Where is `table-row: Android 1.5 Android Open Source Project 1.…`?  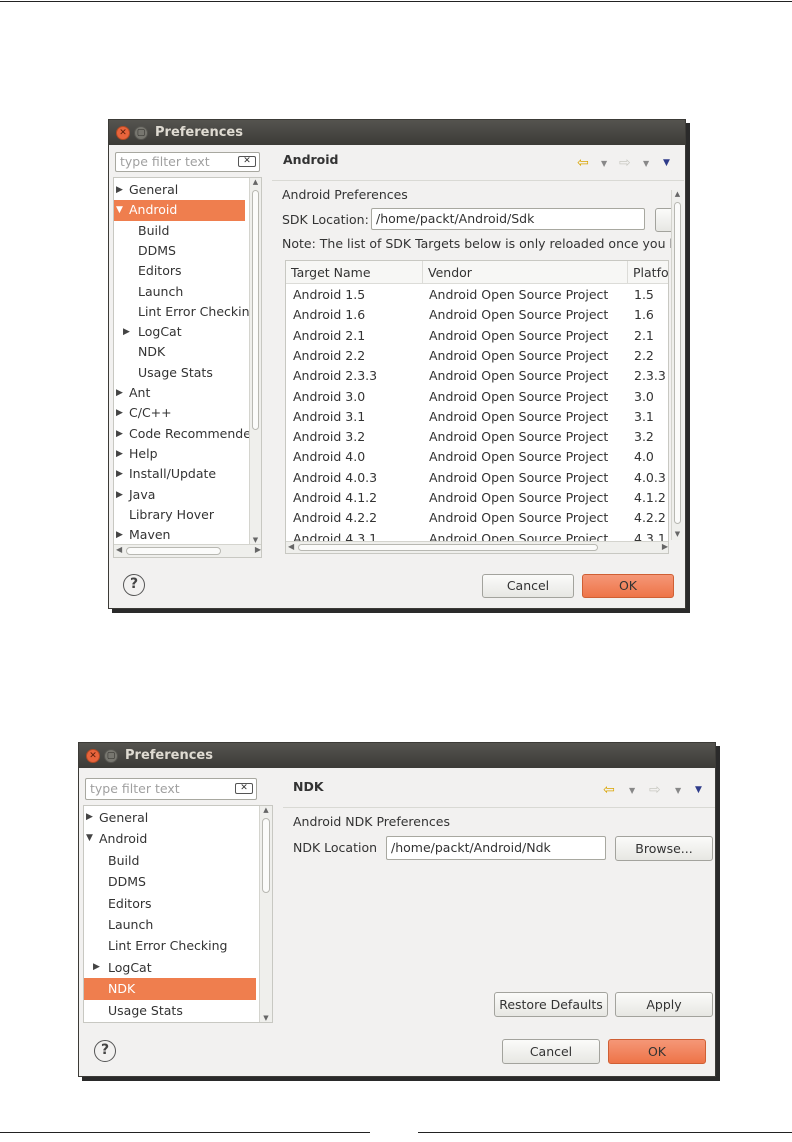
table-row: Android 1.5 Android Open Source Project 1.… is located at coordinates (477, 295).